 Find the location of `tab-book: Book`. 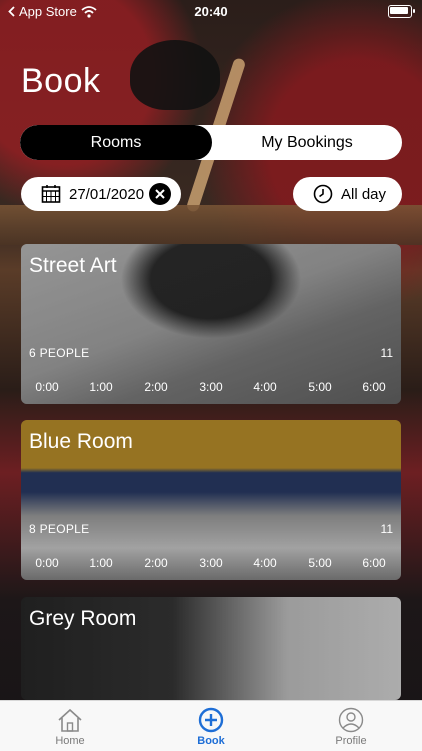

tab-book: Book is located at coordinates (211, 727).